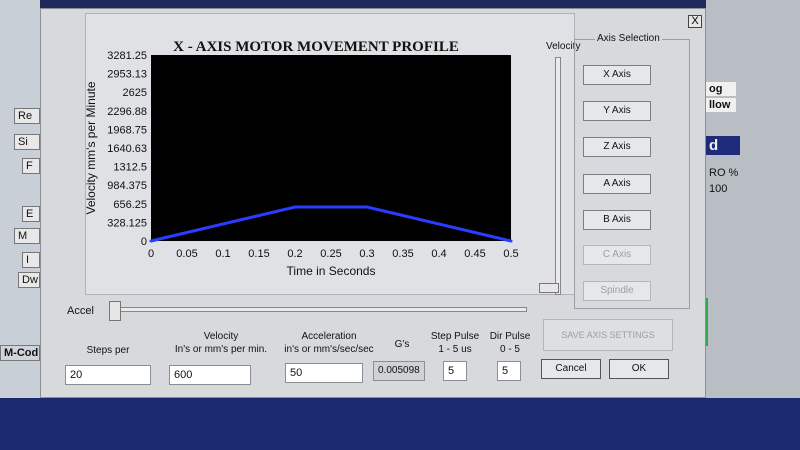 The width and height of the screenshot is (800, 450). I want to click on background-button-2: Si, so click(27, 142).